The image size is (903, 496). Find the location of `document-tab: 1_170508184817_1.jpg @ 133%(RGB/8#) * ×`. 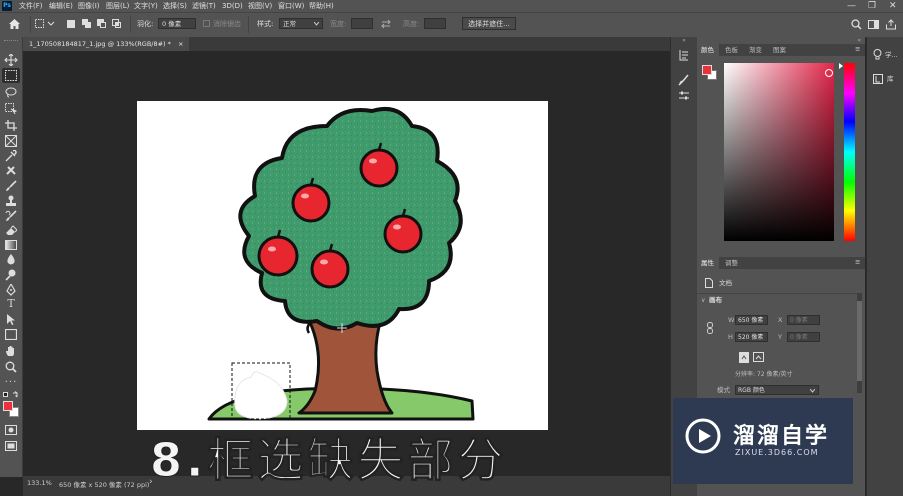

document-tab: 1_170508184817_1.jpg @ 133%(RGB/8#) * × is located at coordinates (106, 44).